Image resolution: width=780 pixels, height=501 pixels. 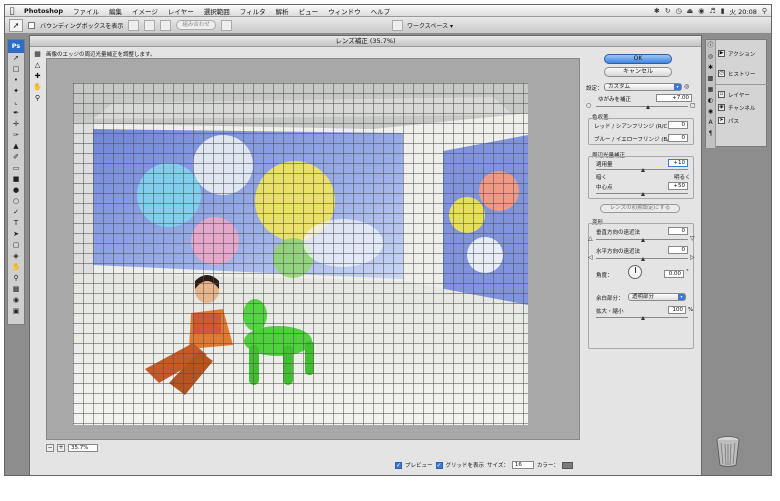 I want to click on 3d-tool-icon: ◈, so click(x=16, y=256).